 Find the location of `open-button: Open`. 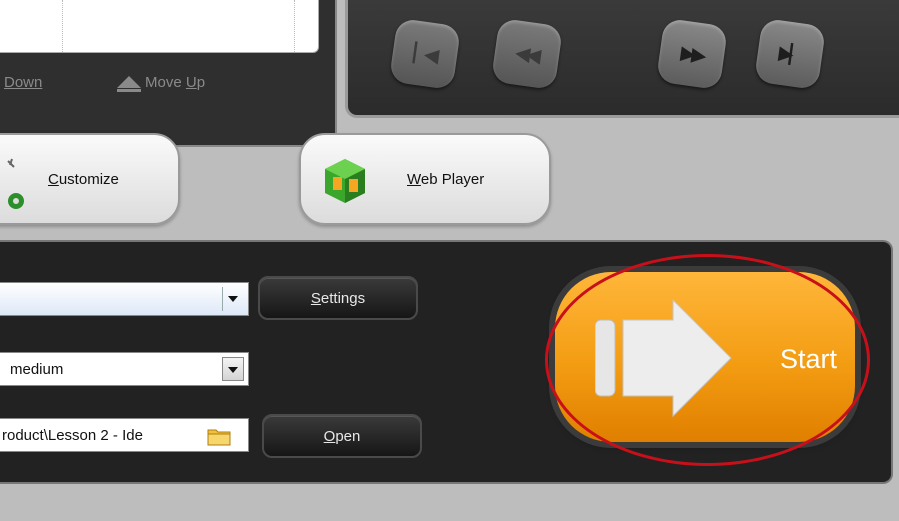

open-button: Open is located at coordinates (342, 436).